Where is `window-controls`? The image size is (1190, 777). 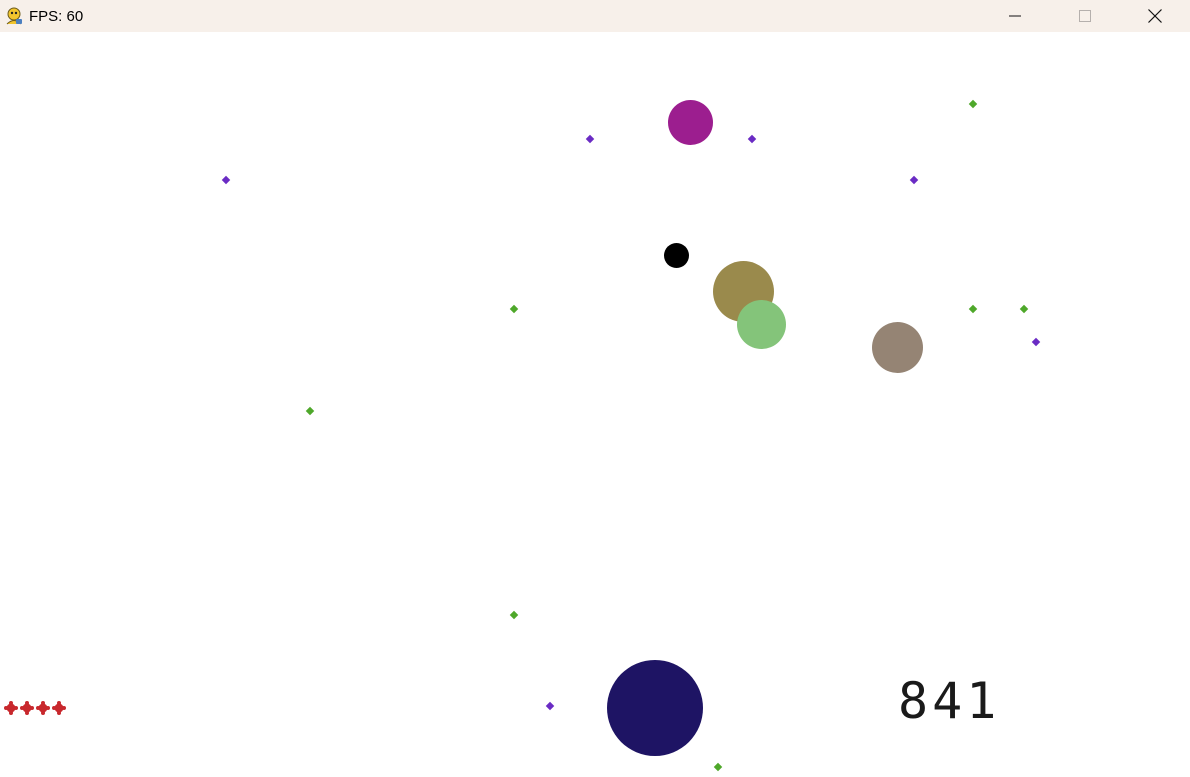 window-controls is located at coordinates (1085, 16).